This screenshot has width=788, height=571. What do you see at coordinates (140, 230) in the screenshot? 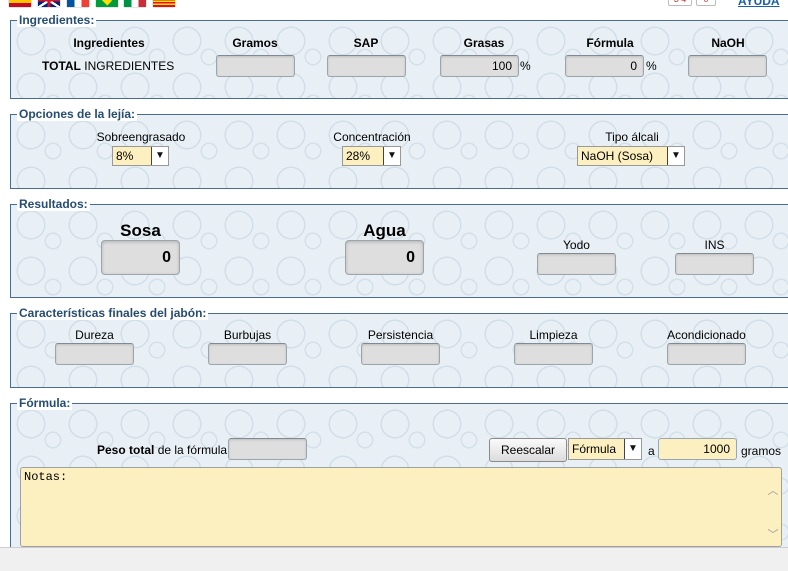
I see `sosa-label: Sosa` at bounding box center [140, 230].